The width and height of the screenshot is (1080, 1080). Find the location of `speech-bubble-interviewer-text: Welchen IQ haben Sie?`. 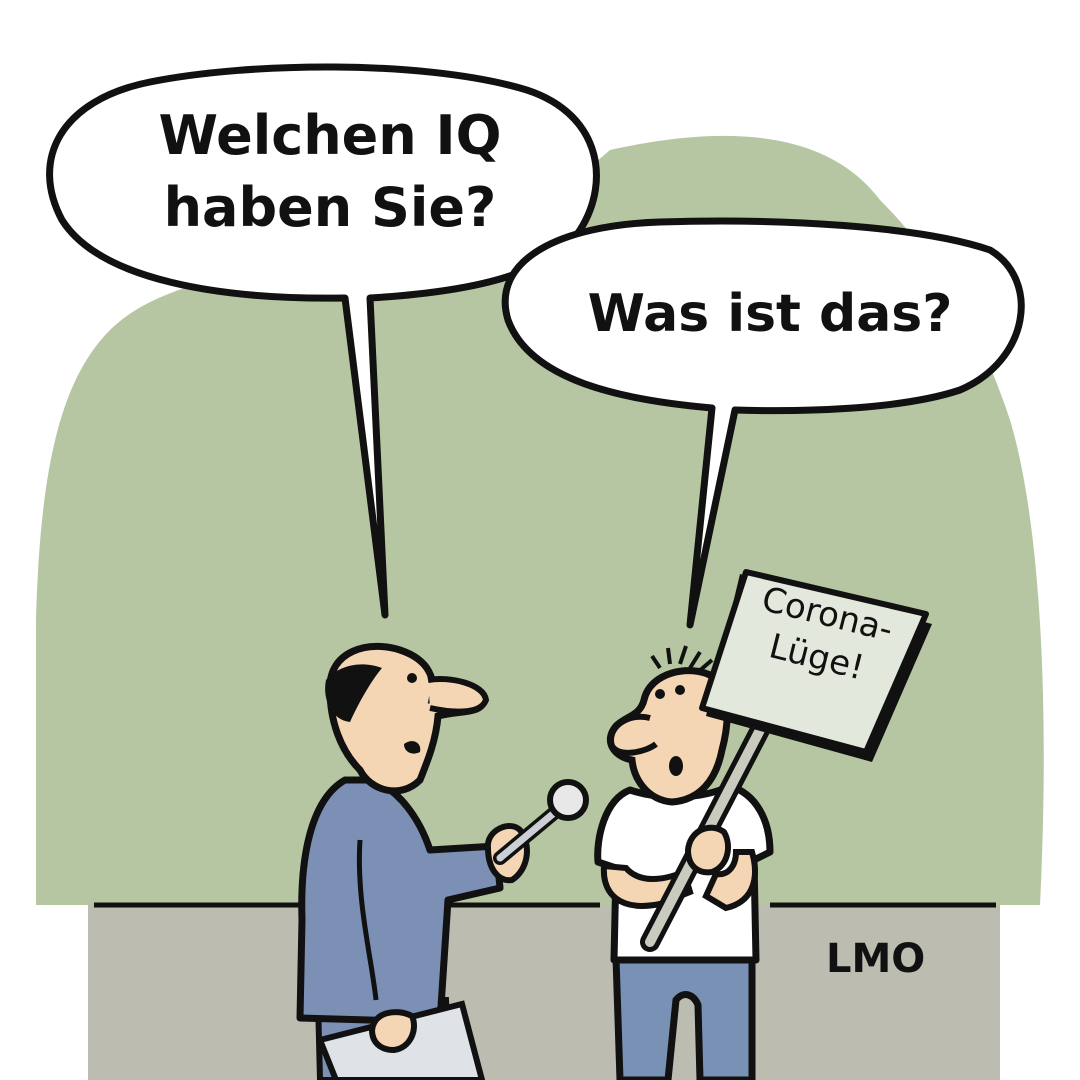

speech-bubble-interviewer-text: Welchen IQ haben Sie? is located at coordinates (330, 172).